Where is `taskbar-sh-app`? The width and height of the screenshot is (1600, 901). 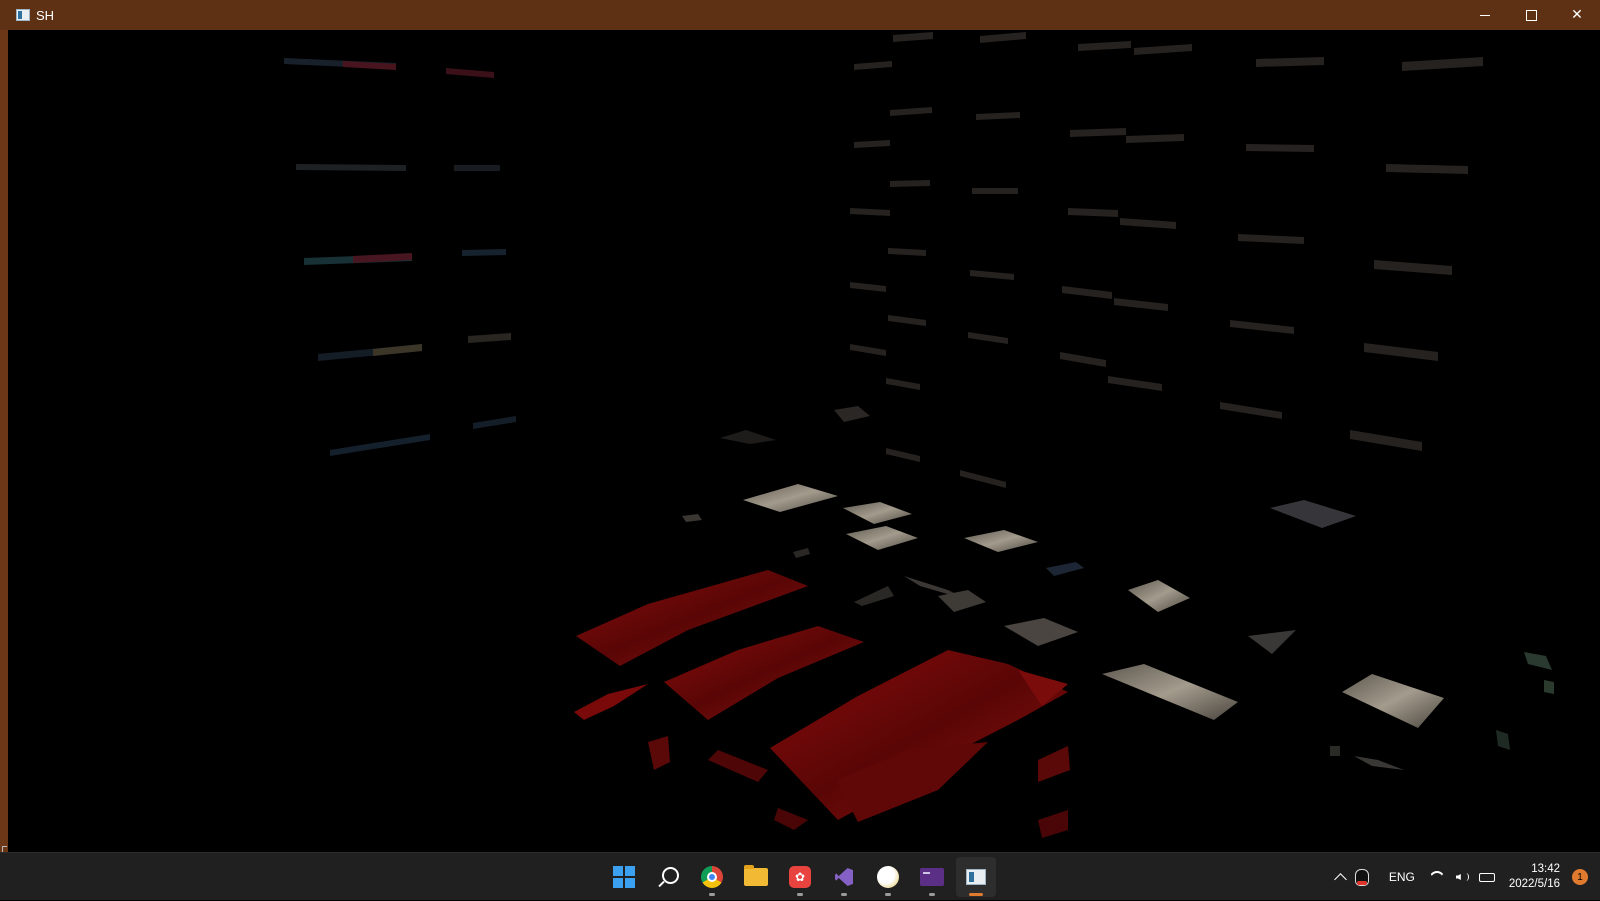 taskbar-sh-app is located at coordinates (976, 877).